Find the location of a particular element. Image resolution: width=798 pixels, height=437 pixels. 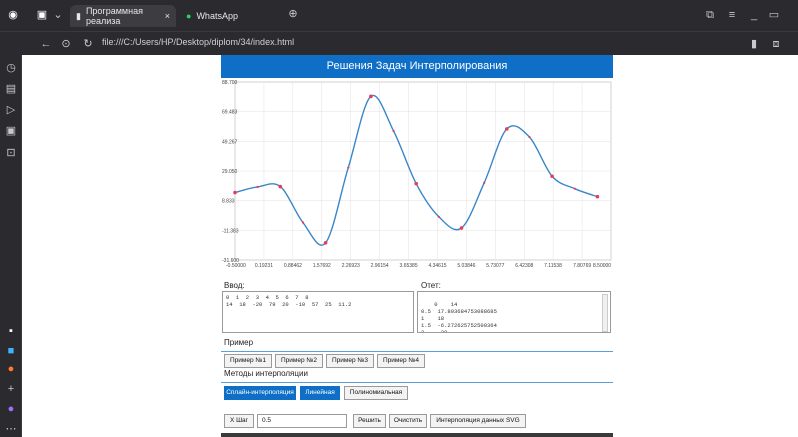

page-icon: ▮ is located at coordinates (78, 15).